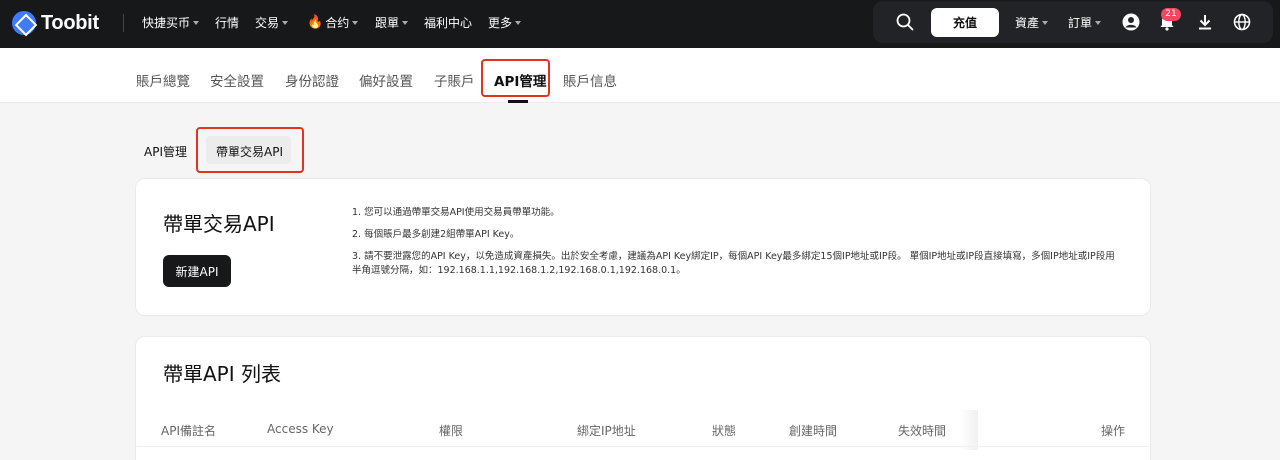 The width and height of the screenshot is (1280, 460). I want to click on column-header-bound-ip: 綁定IP地址, so click(606, 431).